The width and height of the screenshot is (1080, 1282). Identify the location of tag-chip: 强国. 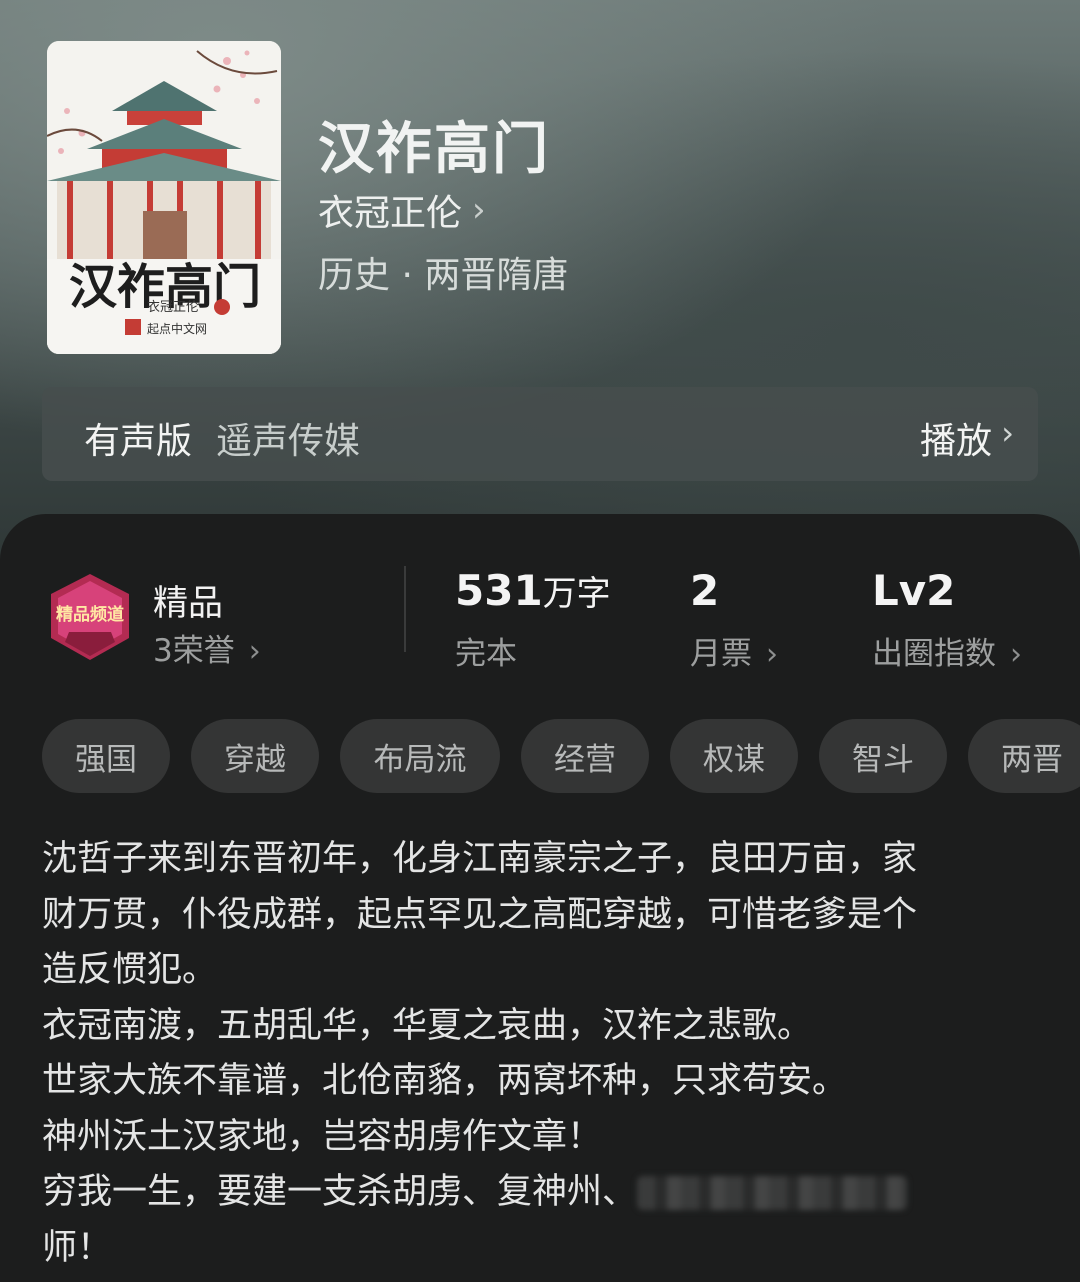
(106, 756).